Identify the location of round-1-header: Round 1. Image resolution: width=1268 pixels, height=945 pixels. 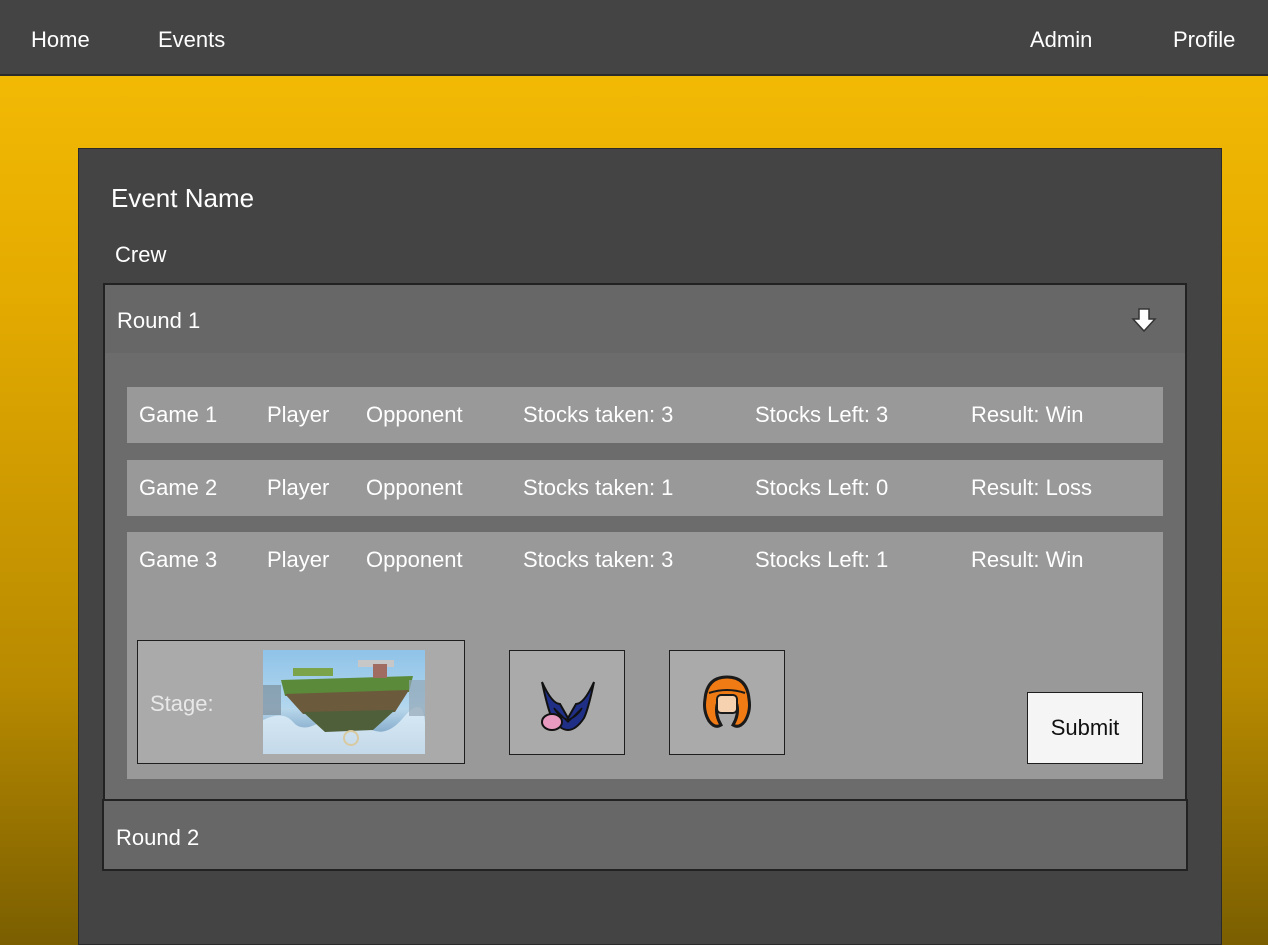
(645, 319).